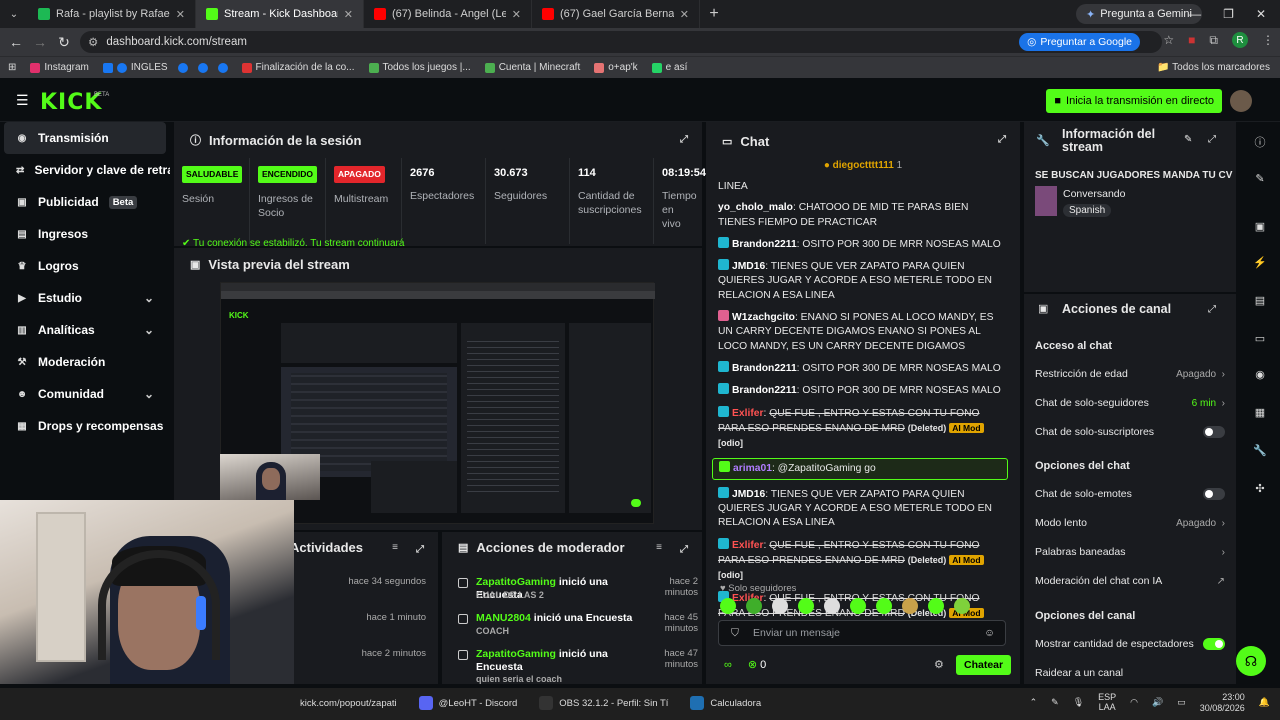 Image resolution: width=1280 pixels, height=720 pixels. I want to click on sidebar-item: ⇄ Servidor y clave de retransmisión, so click(85, 170).